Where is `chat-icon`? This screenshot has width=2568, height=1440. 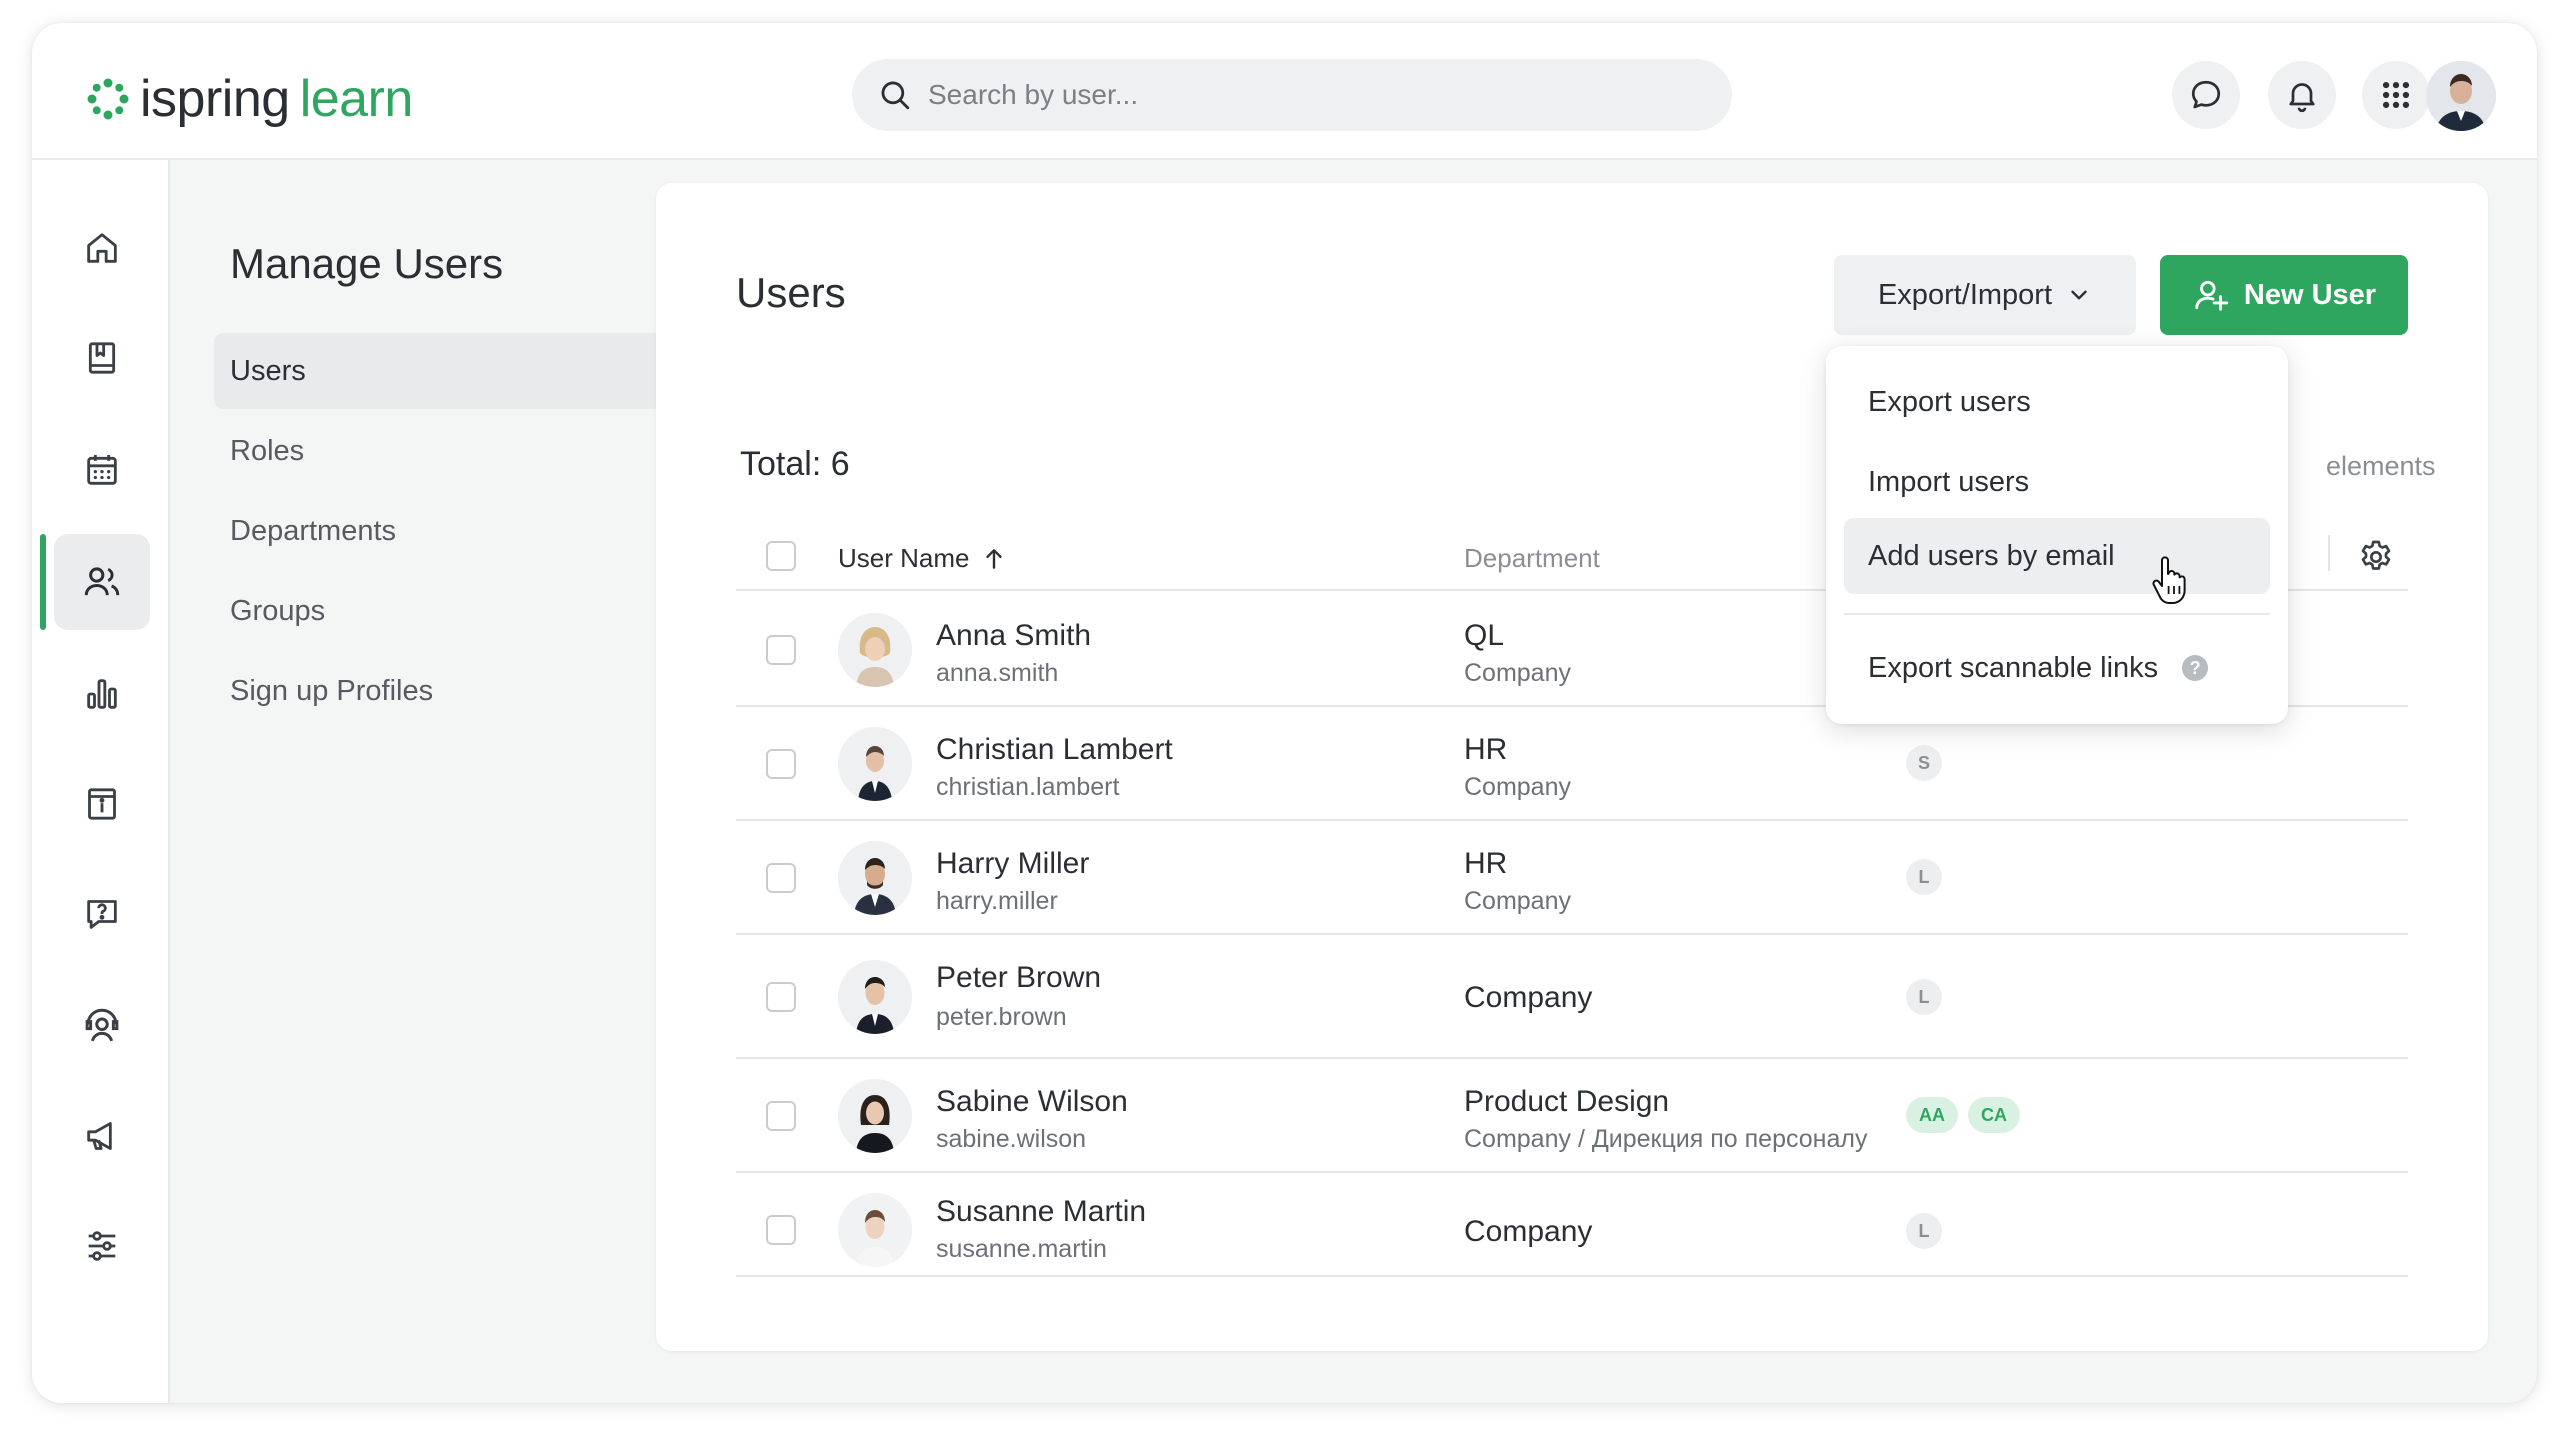
chat-icon is located at coordinates (2206, 94).